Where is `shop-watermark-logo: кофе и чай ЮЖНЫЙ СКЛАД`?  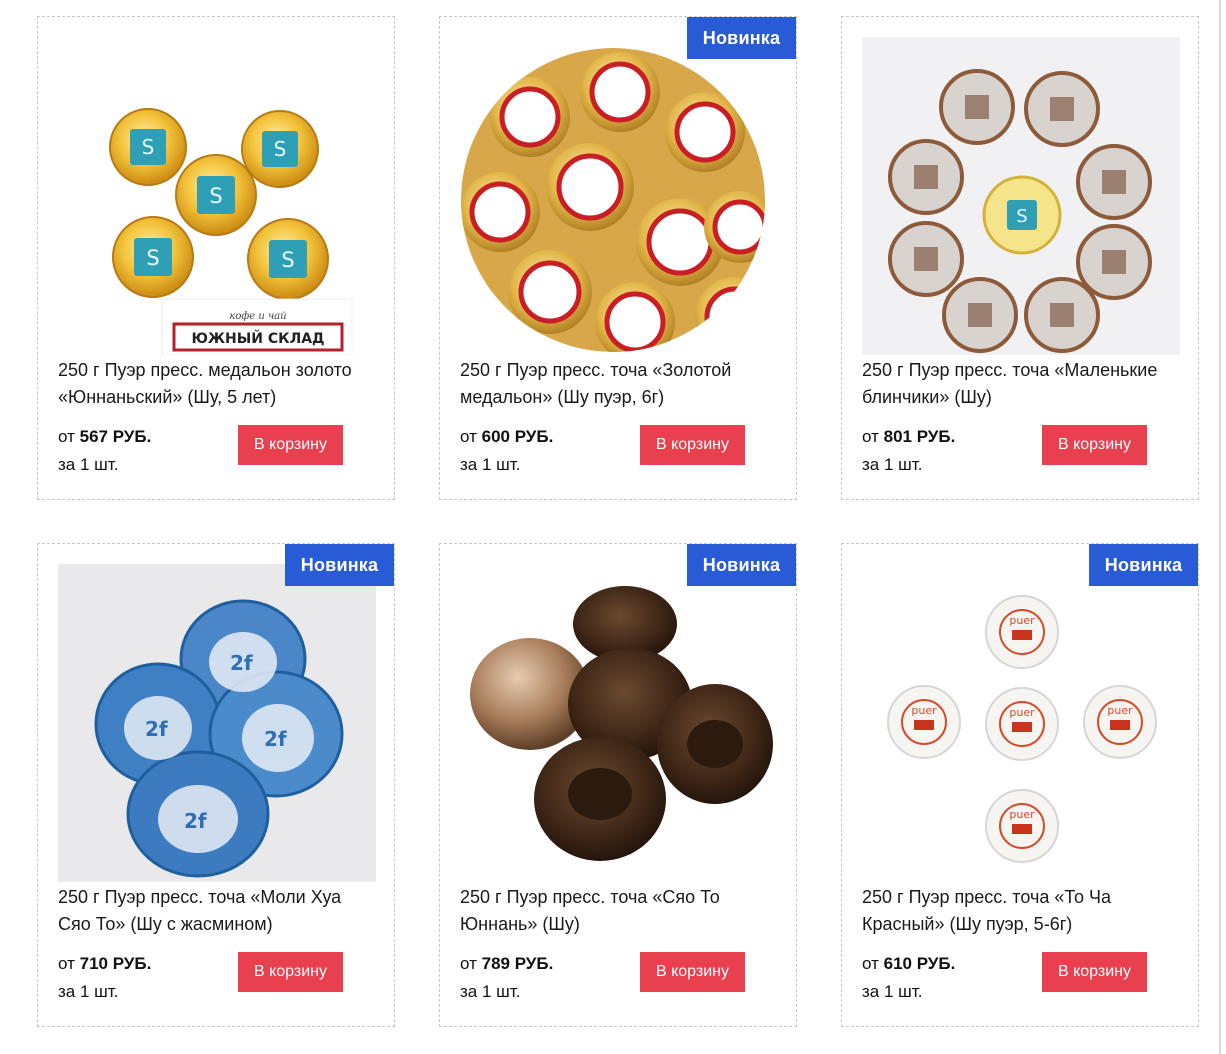 shop-watermark-logo: кофе и чай ЮЖНЫЙ СКЛАД is located at coordinates (257, 326).